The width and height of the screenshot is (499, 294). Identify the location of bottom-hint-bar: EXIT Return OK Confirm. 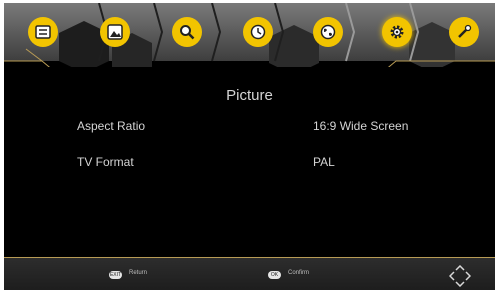
(249, 273).